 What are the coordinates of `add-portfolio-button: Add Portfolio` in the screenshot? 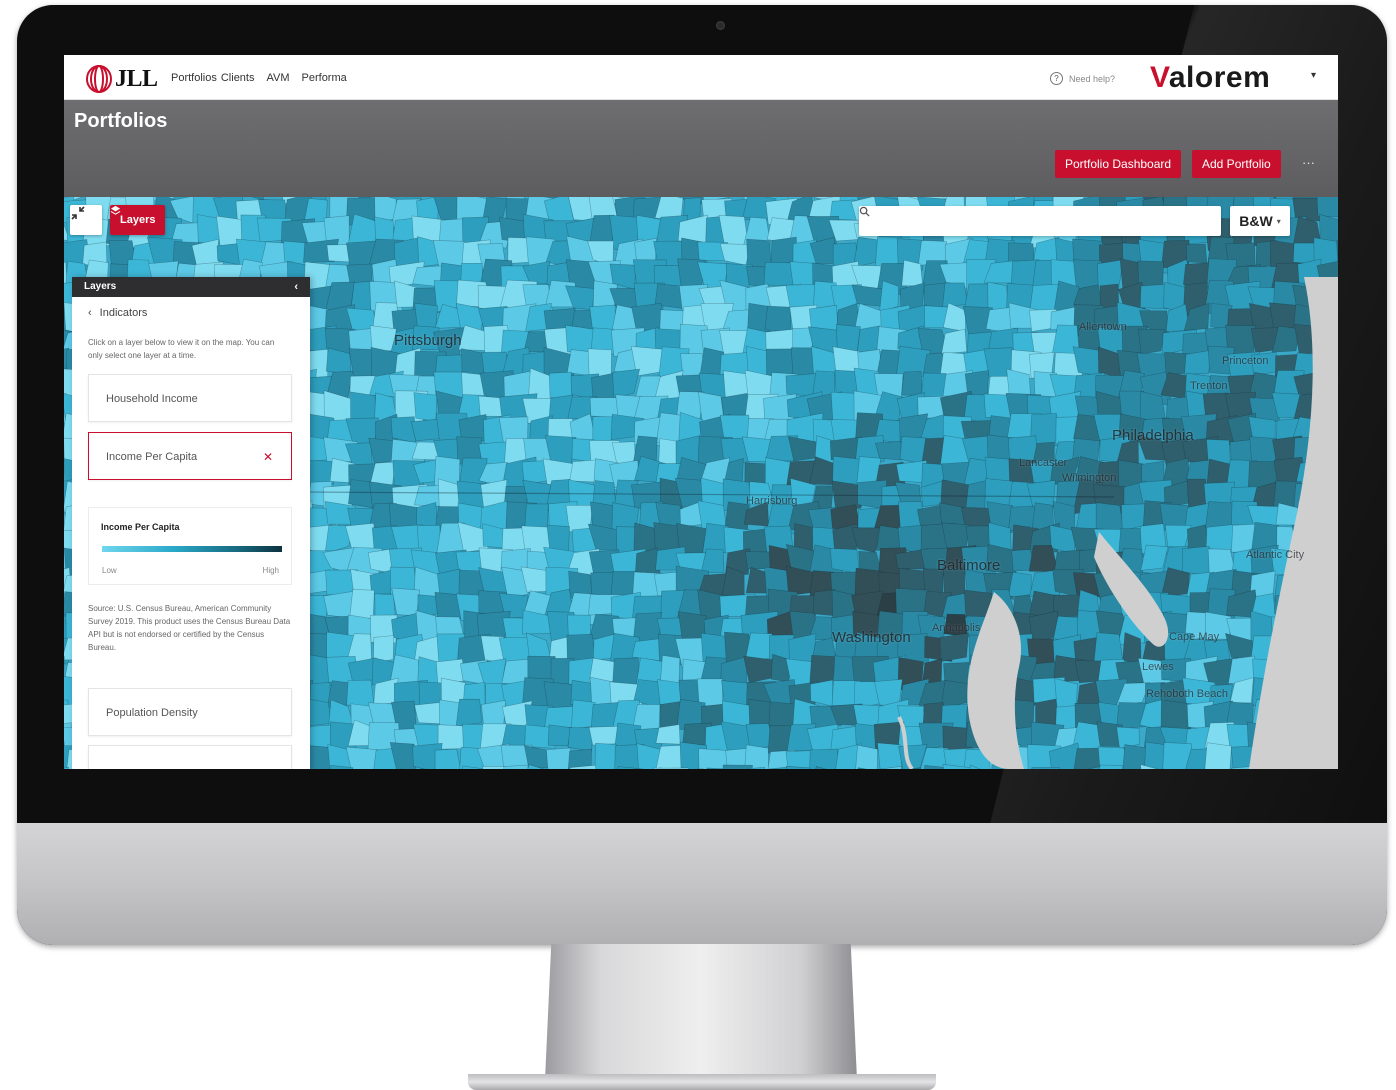 It's located at (1236, 164).